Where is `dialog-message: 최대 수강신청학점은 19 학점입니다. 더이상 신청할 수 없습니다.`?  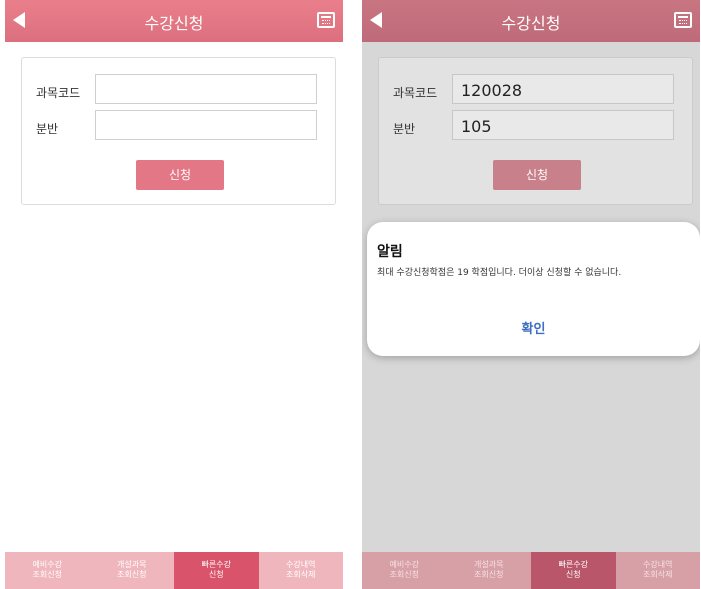 dialog-message: 최대 수강신청학점은 19 학점입니다. 더이상 신청할 수 없습니다. is located at coordinates (499, 273).